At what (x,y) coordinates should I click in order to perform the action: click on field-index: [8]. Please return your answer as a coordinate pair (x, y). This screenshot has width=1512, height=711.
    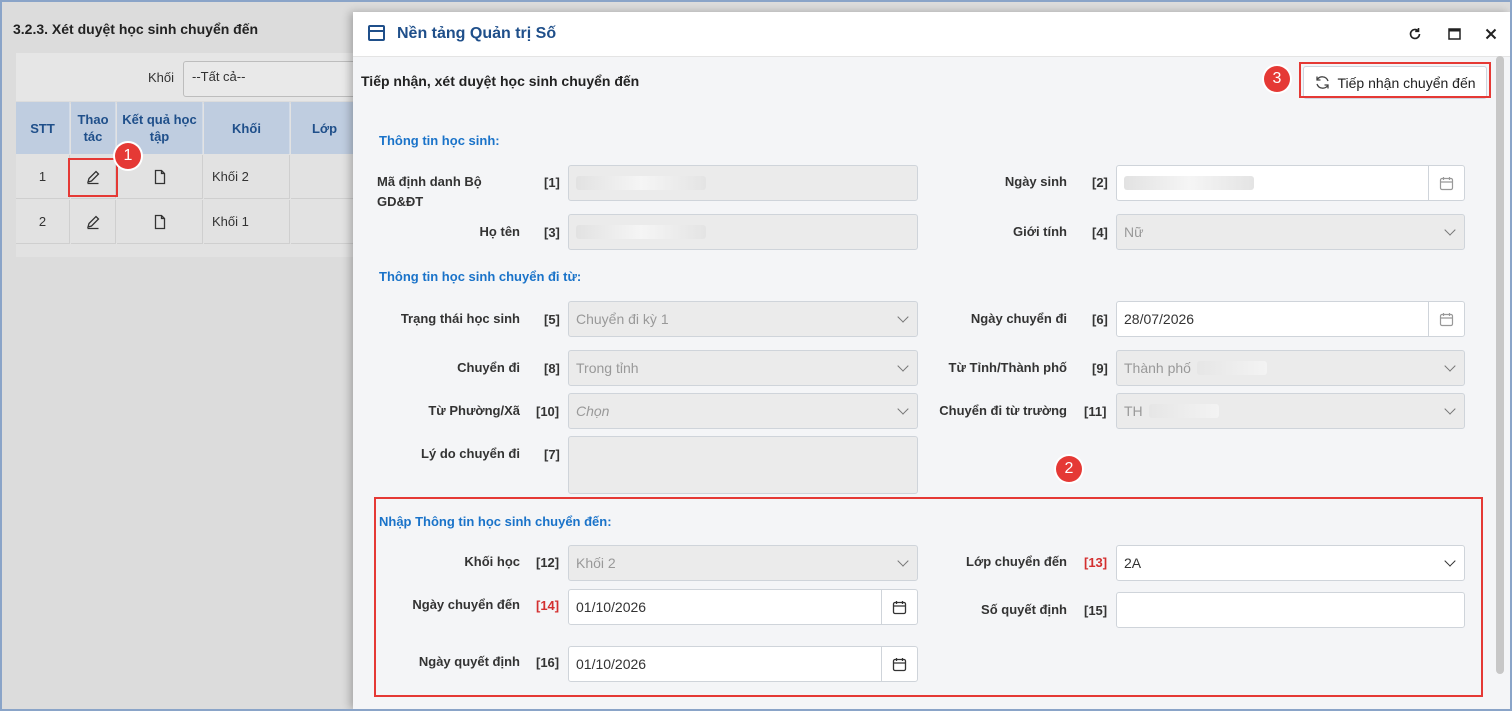
    Looking at the image, I should click on (552, 368).